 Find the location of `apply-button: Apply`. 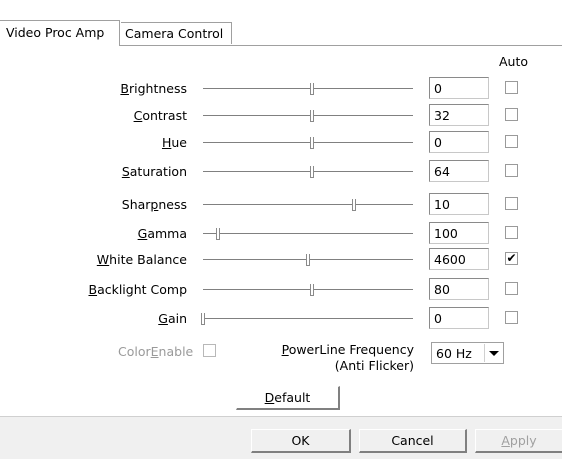

apply-button: Apply is located at coordinates (518, 441).